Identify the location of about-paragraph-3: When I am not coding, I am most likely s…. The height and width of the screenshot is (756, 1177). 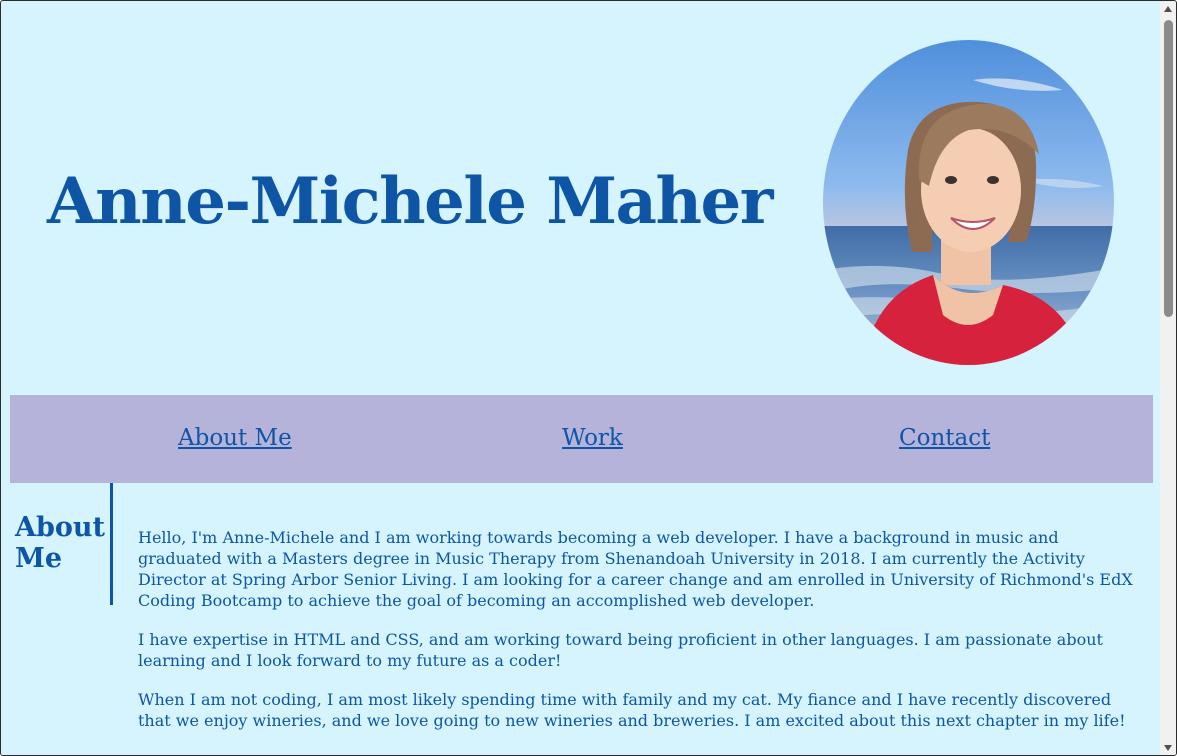
(632, 710).